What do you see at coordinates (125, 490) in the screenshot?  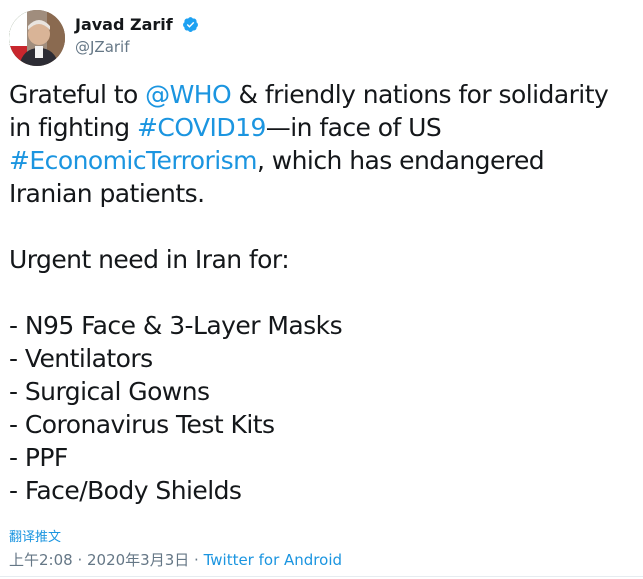 I see `list-item: - Face/Body Shields` at bounding box center [125, 490].